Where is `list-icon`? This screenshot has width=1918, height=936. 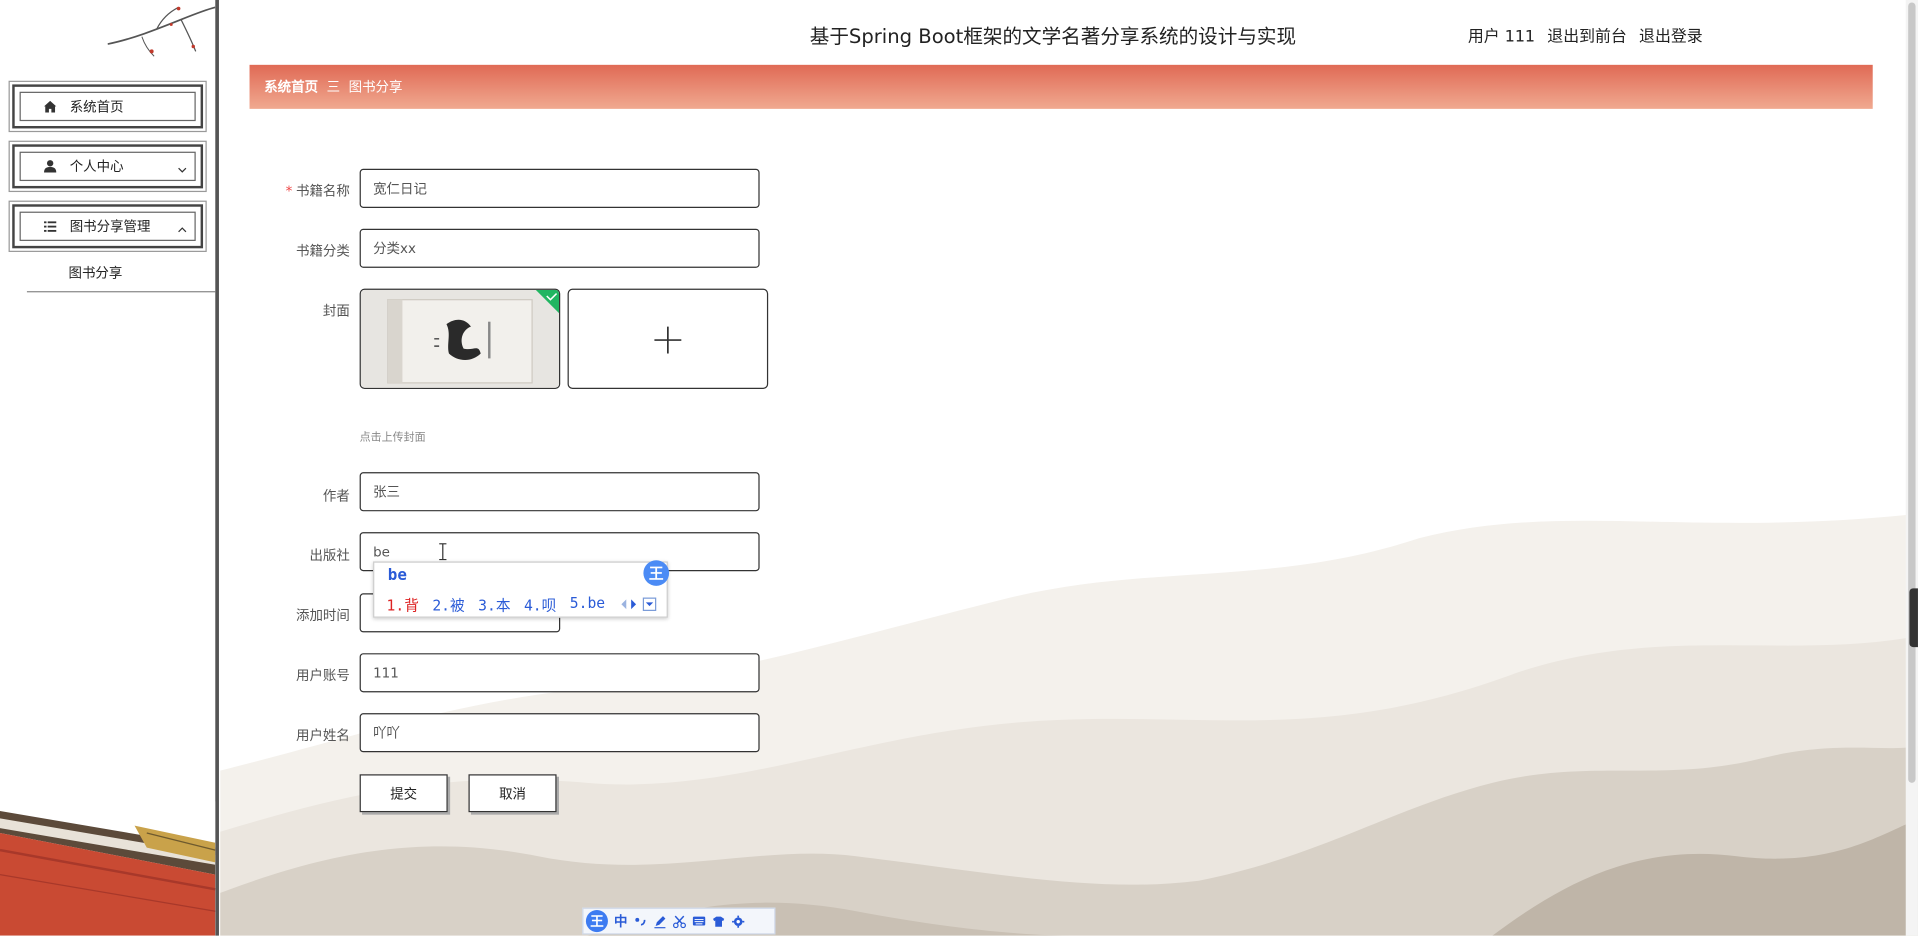 list-icon is located at coordinates (50, 227).